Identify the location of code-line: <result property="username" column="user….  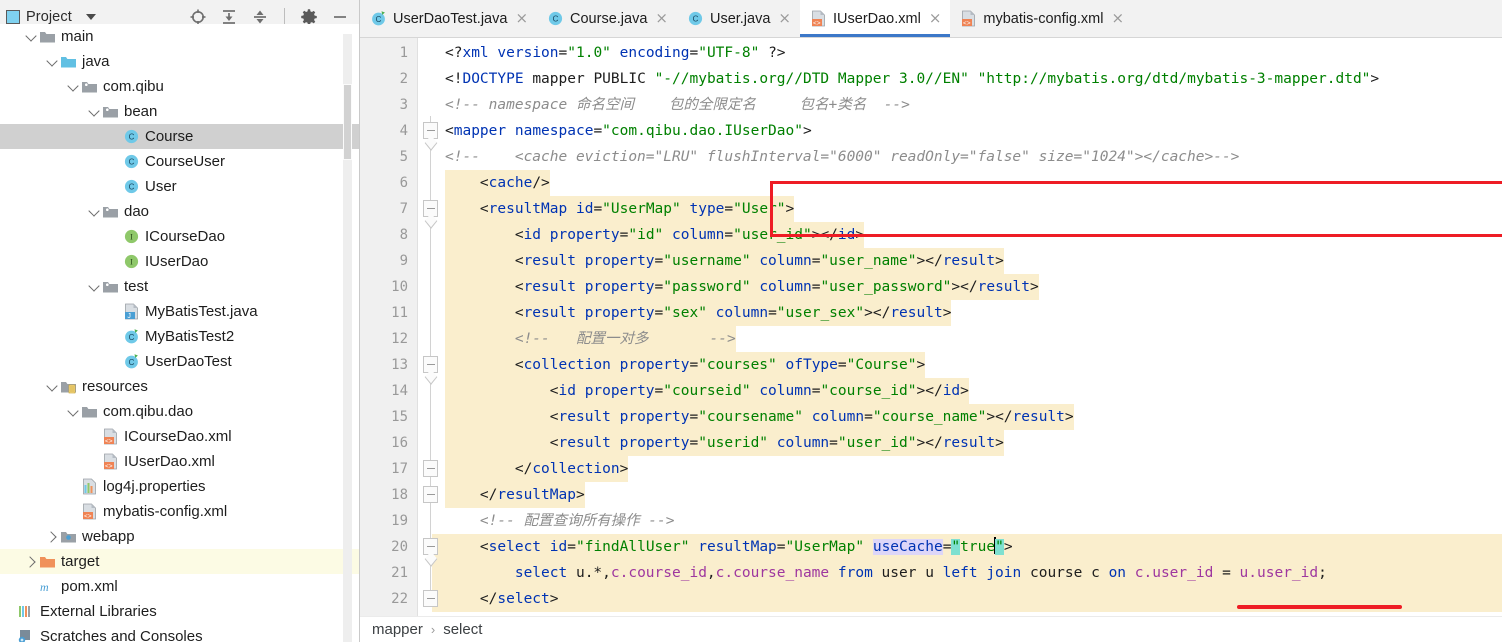
(724, 261).